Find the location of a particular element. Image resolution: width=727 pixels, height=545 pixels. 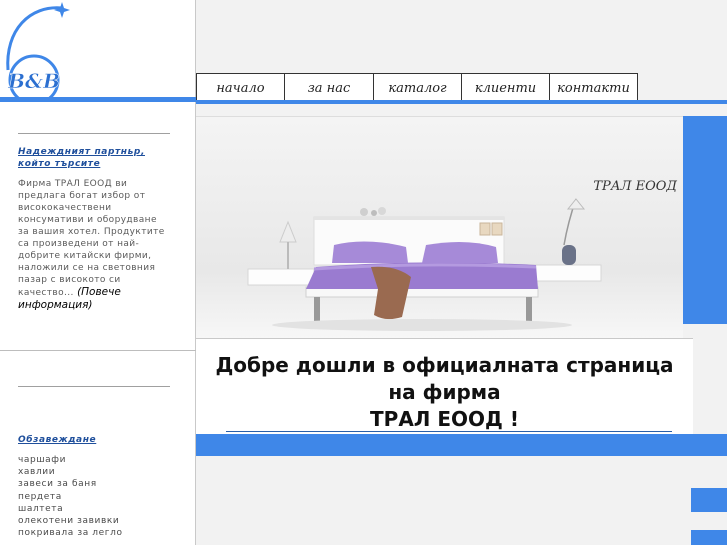

section-divider is located at coordinates (98, 350).